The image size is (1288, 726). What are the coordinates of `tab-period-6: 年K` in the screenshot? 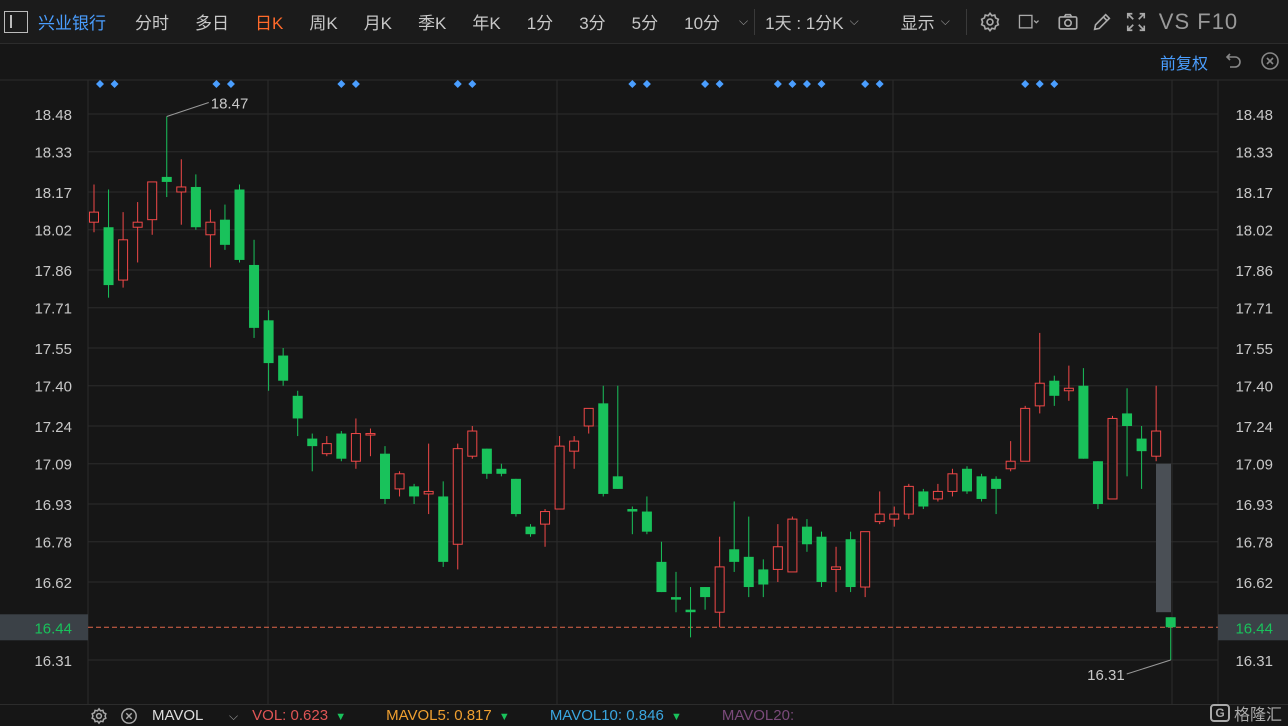 It's located at (486, 22).